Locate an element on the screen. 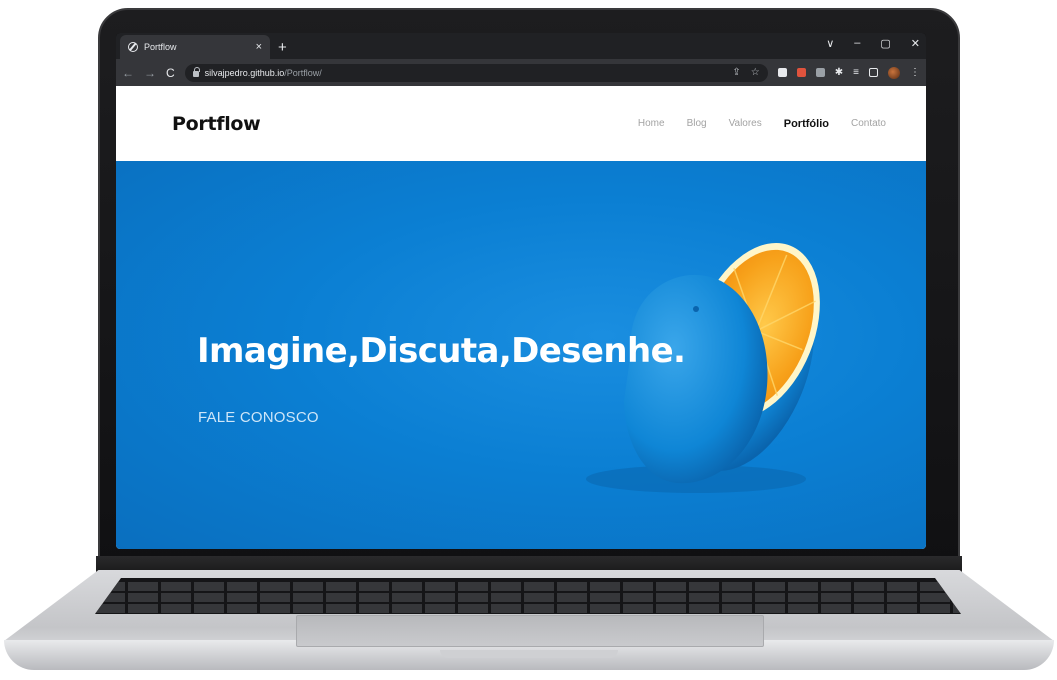 The height and width of the screenshot is (680, 1057). tab-close-button: × is located at coordinates (259, 47).